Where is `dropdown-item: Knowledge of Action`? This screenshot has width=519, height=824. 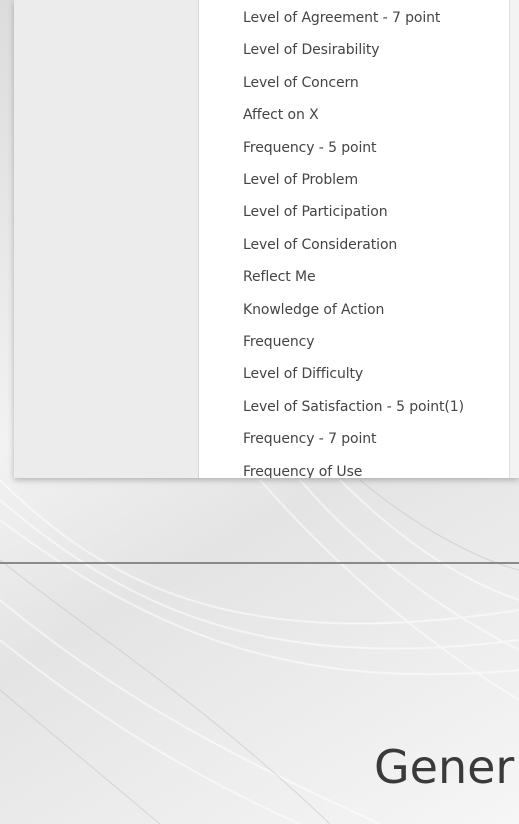
dropdown-item: Knowledge of Action is located at coordinates (313, 310).